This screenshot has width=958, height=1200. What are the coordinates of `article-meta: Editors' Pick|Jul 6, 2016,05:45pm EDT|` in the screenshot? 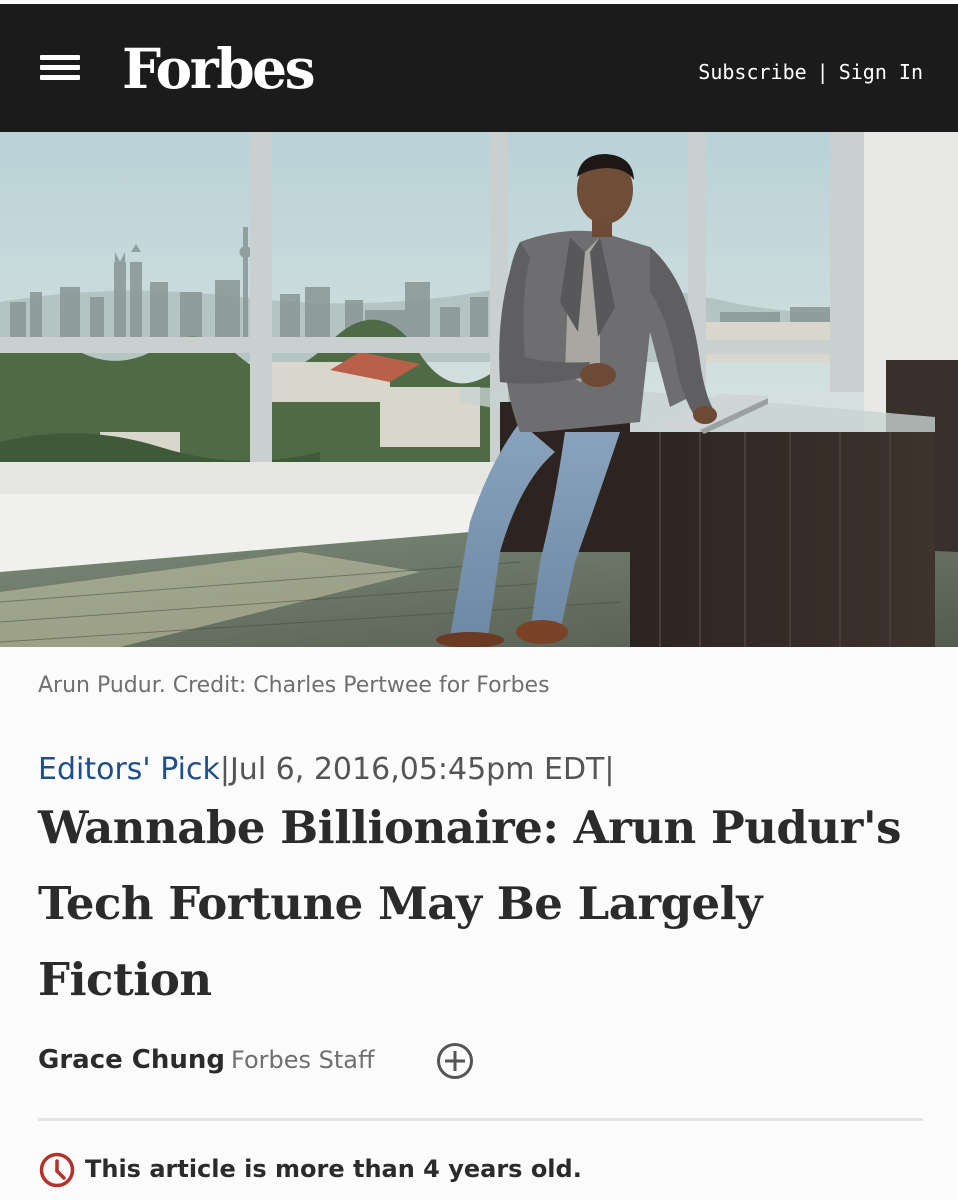 It's located at (326, 770).